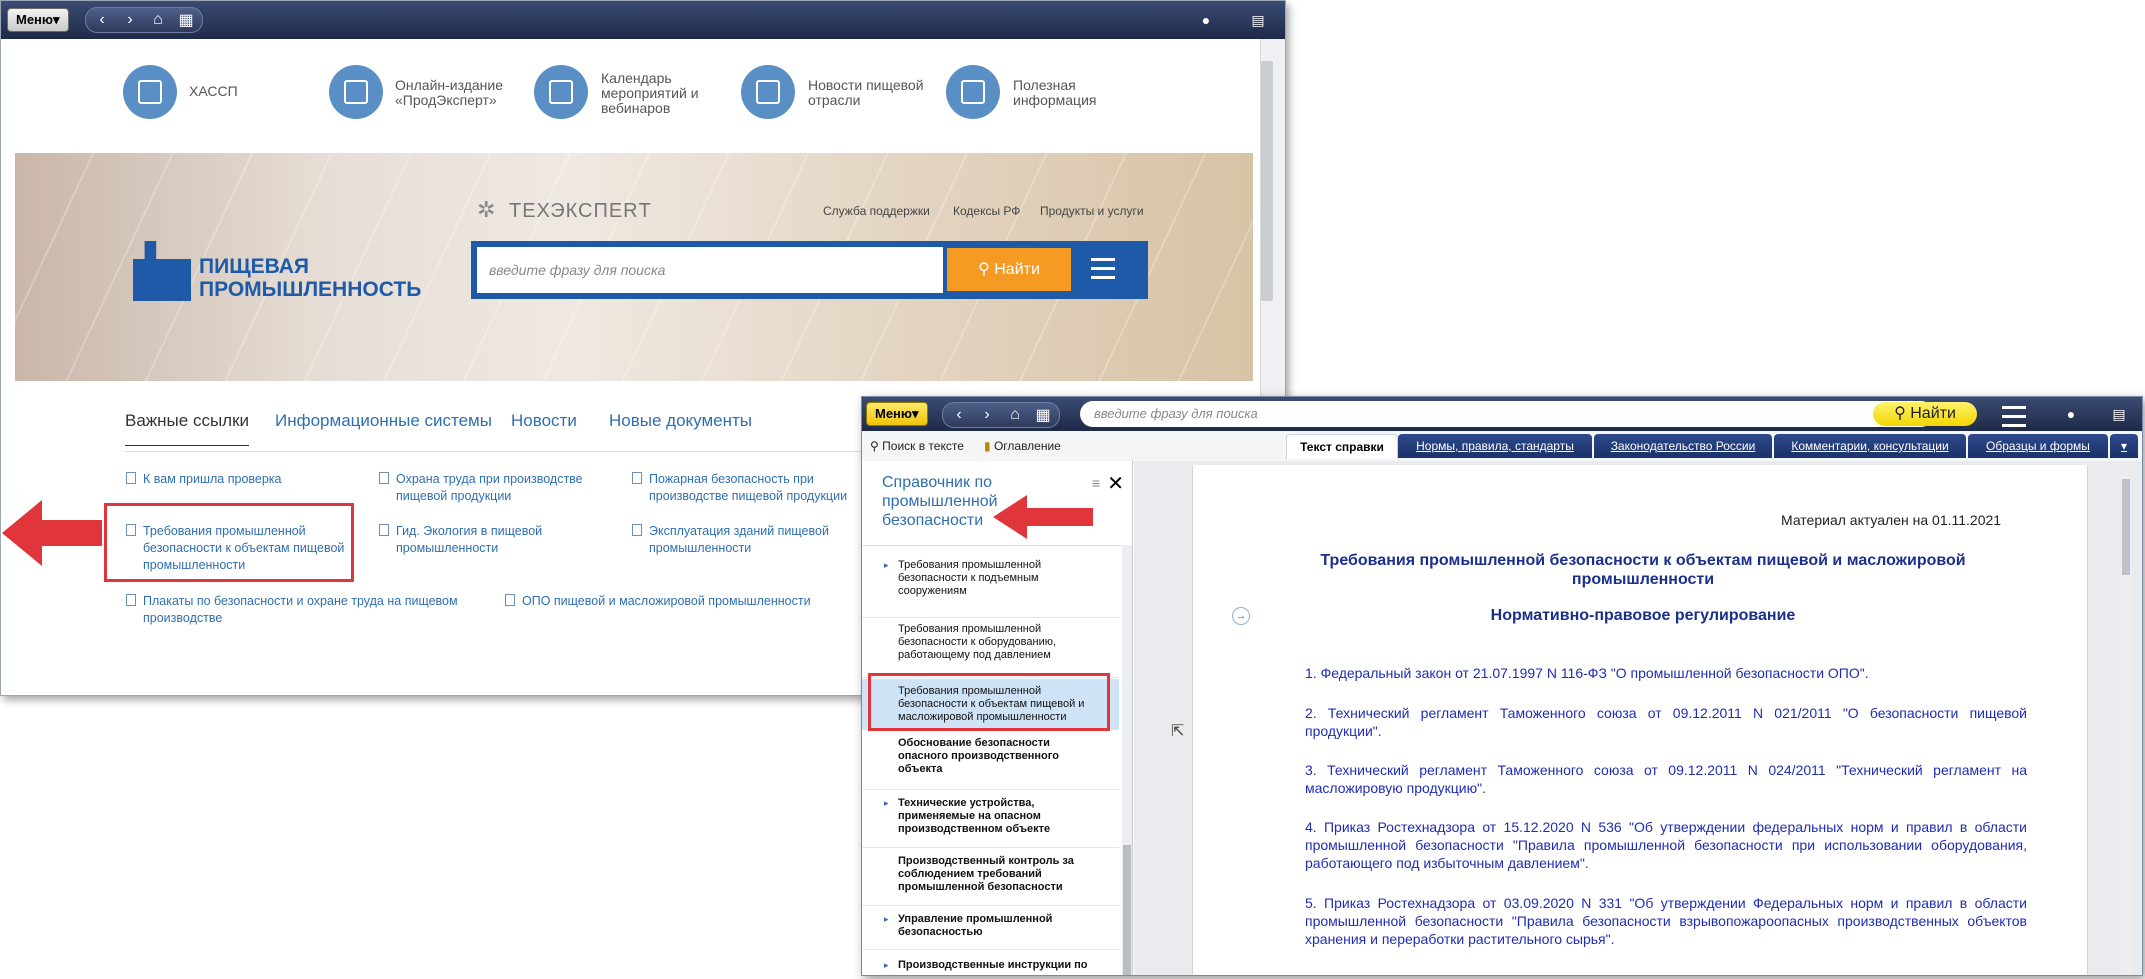  What do you see at coordinates (873, 93) in the screenshot?
I see `quick-link-news: Новости пищевой отрасли` at bounding box center [873, 93].